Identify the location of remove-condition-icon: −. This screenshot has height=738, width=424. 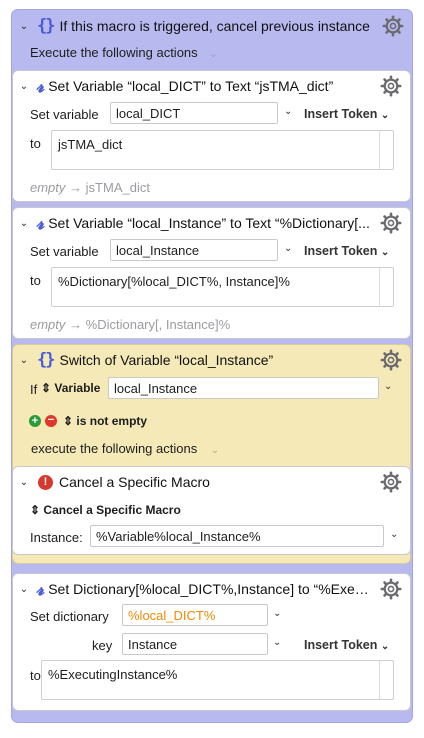
(51, 421).